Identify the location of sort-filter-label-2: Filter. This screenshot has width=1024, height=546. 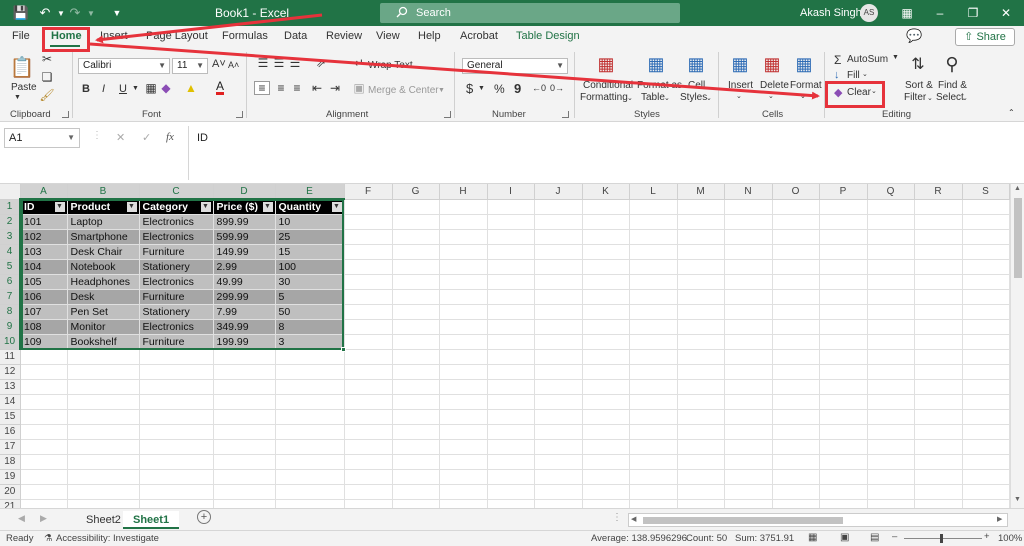
(915, 97).